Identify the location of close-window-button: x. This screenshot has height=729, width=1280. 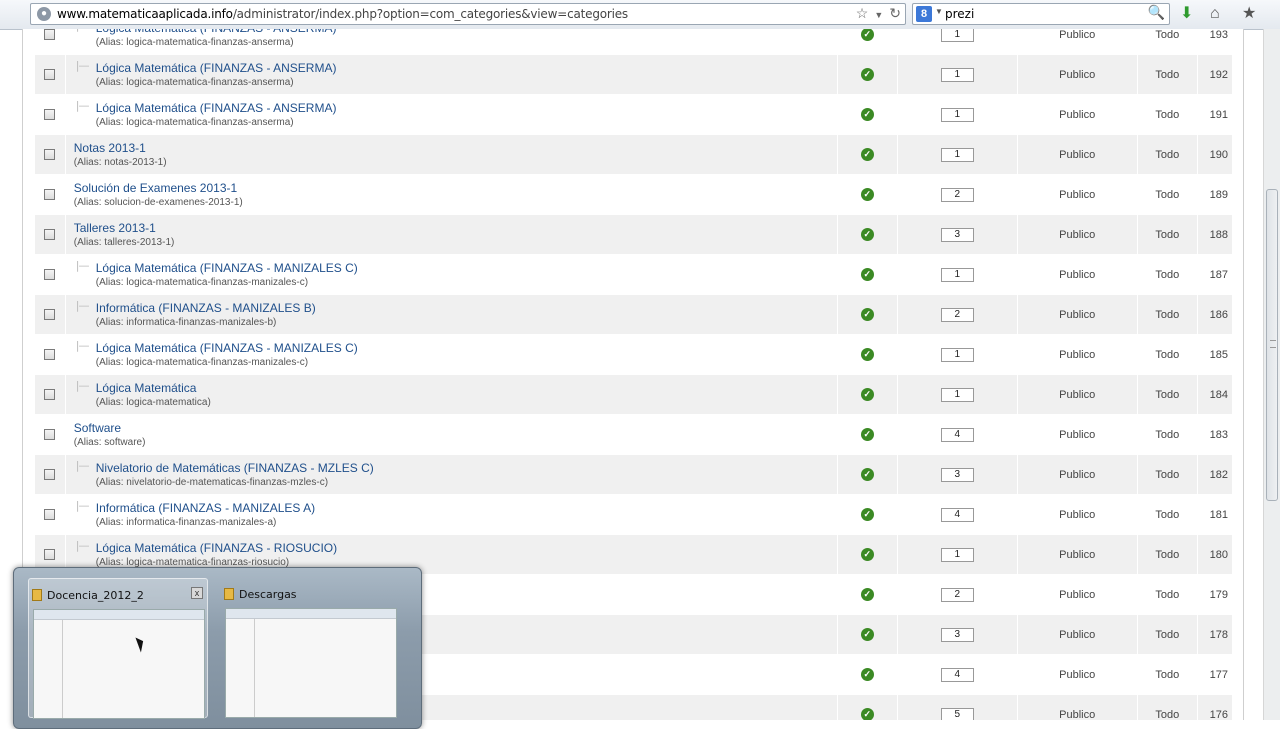
(197, 593).